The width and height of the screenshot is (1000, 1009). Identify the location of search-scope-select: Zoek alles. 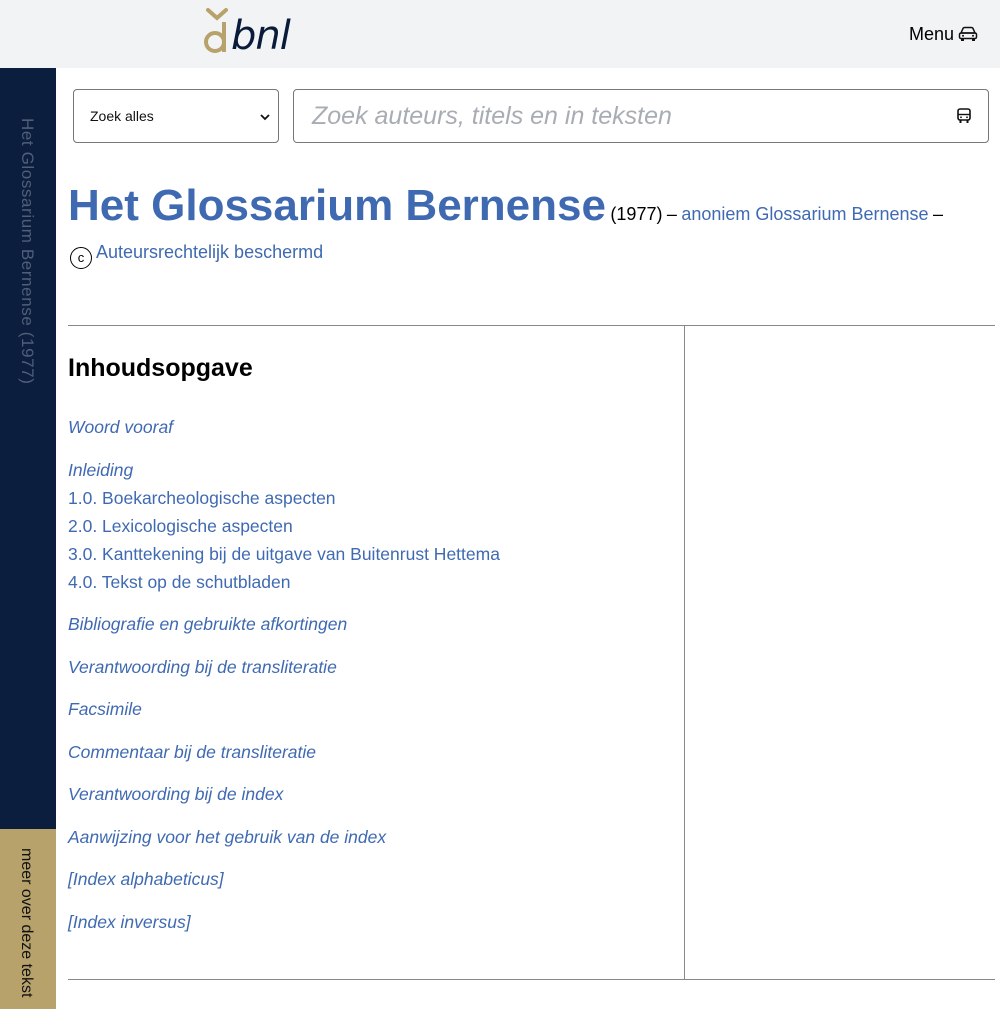
(176, 116).